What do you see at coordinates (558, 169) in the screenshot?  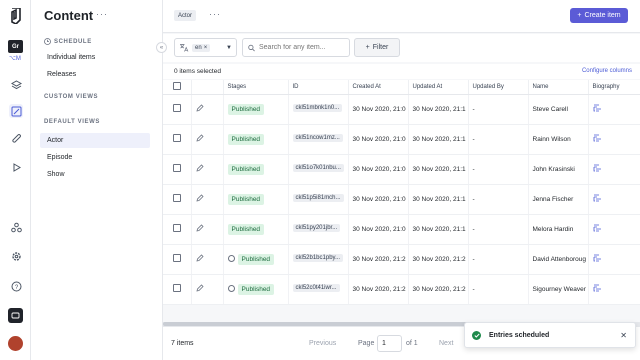 I see `name-cell: John Krasinski` at bounding box center [558, 169].